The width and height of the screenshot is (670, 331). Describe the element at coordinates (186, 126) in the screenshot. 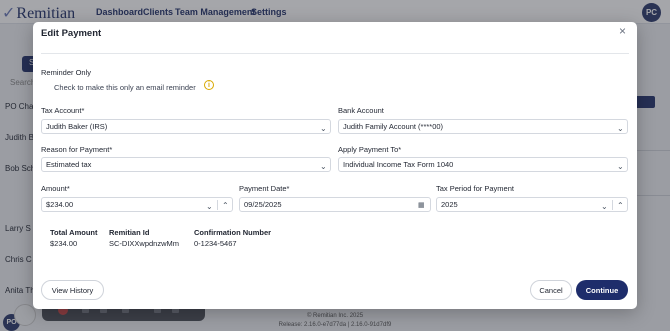

I see `tax-account-select: Judith Baker (IRS) ⌄` at that location.